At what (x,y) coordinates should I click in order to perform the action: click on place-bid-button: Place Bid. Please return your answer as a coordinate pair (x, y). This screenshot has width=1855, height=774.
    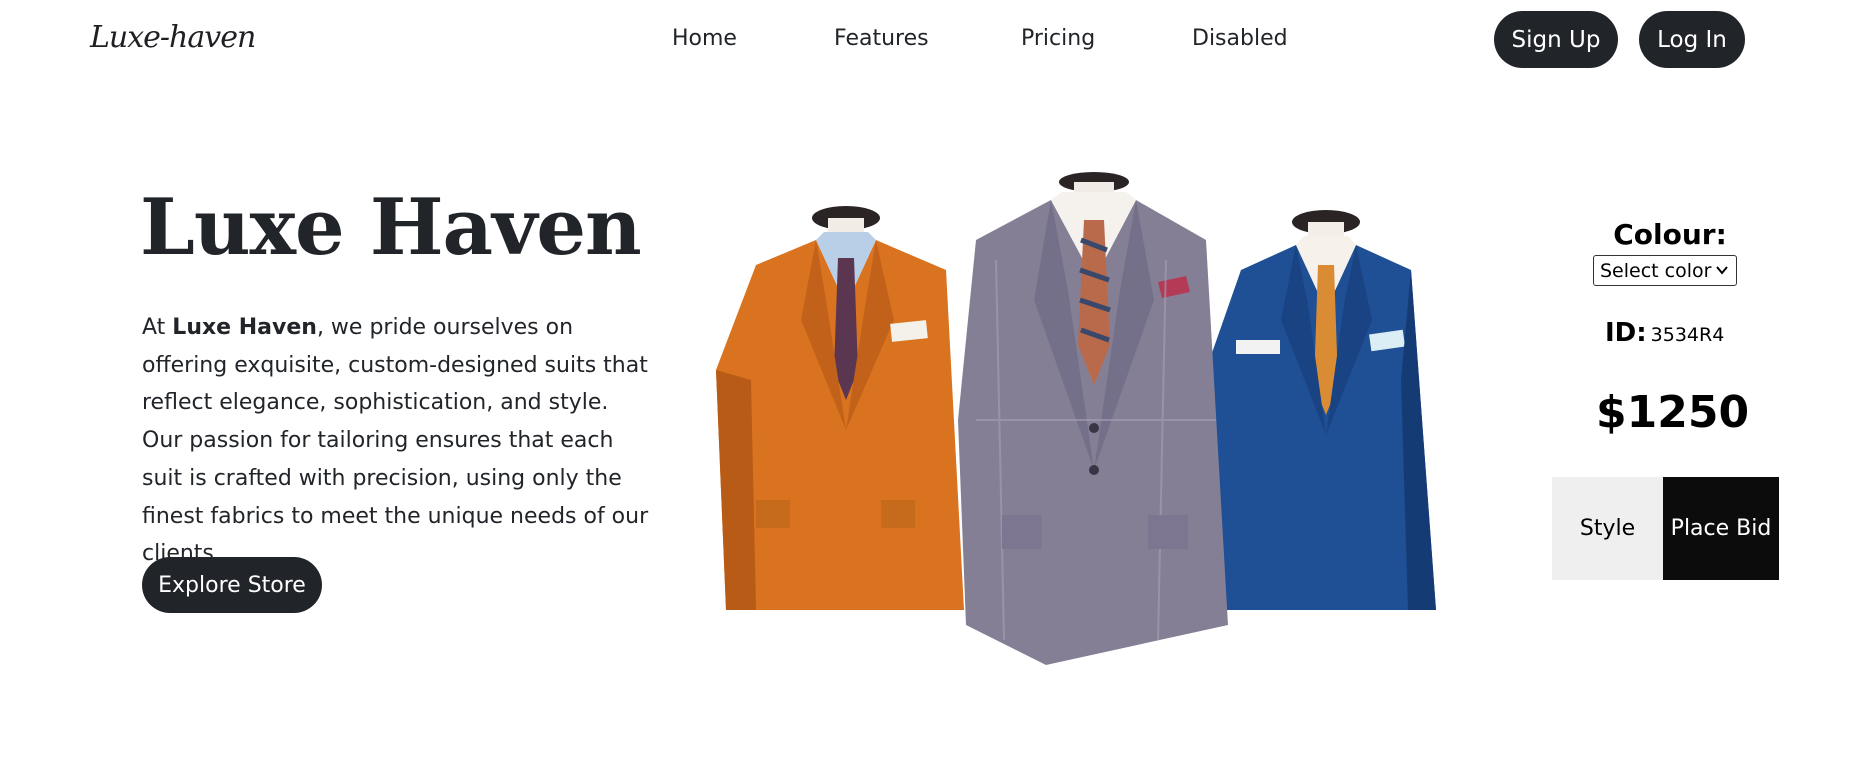
    Looking at the image, I should click on (1721, 528).